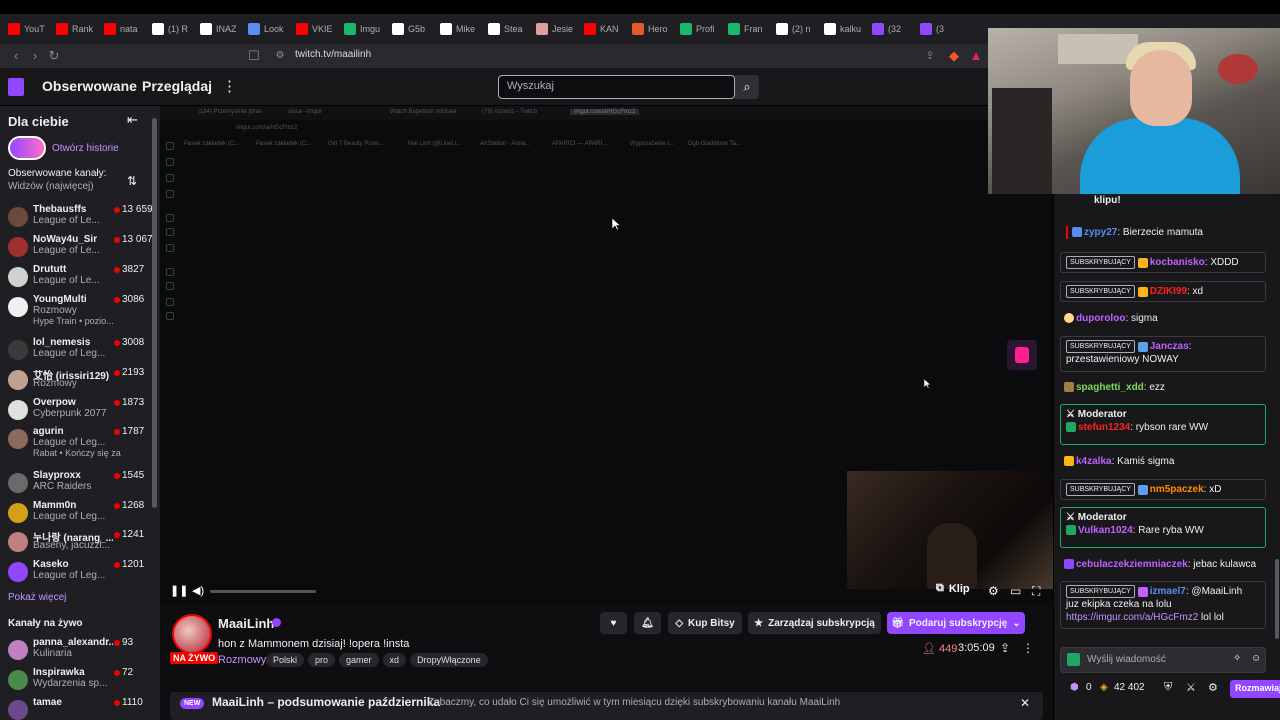  What do you see at coordinates (1169, 346) in the screenshot?
I see `chat-username: Janczas` at bounding box center [1169, 346].